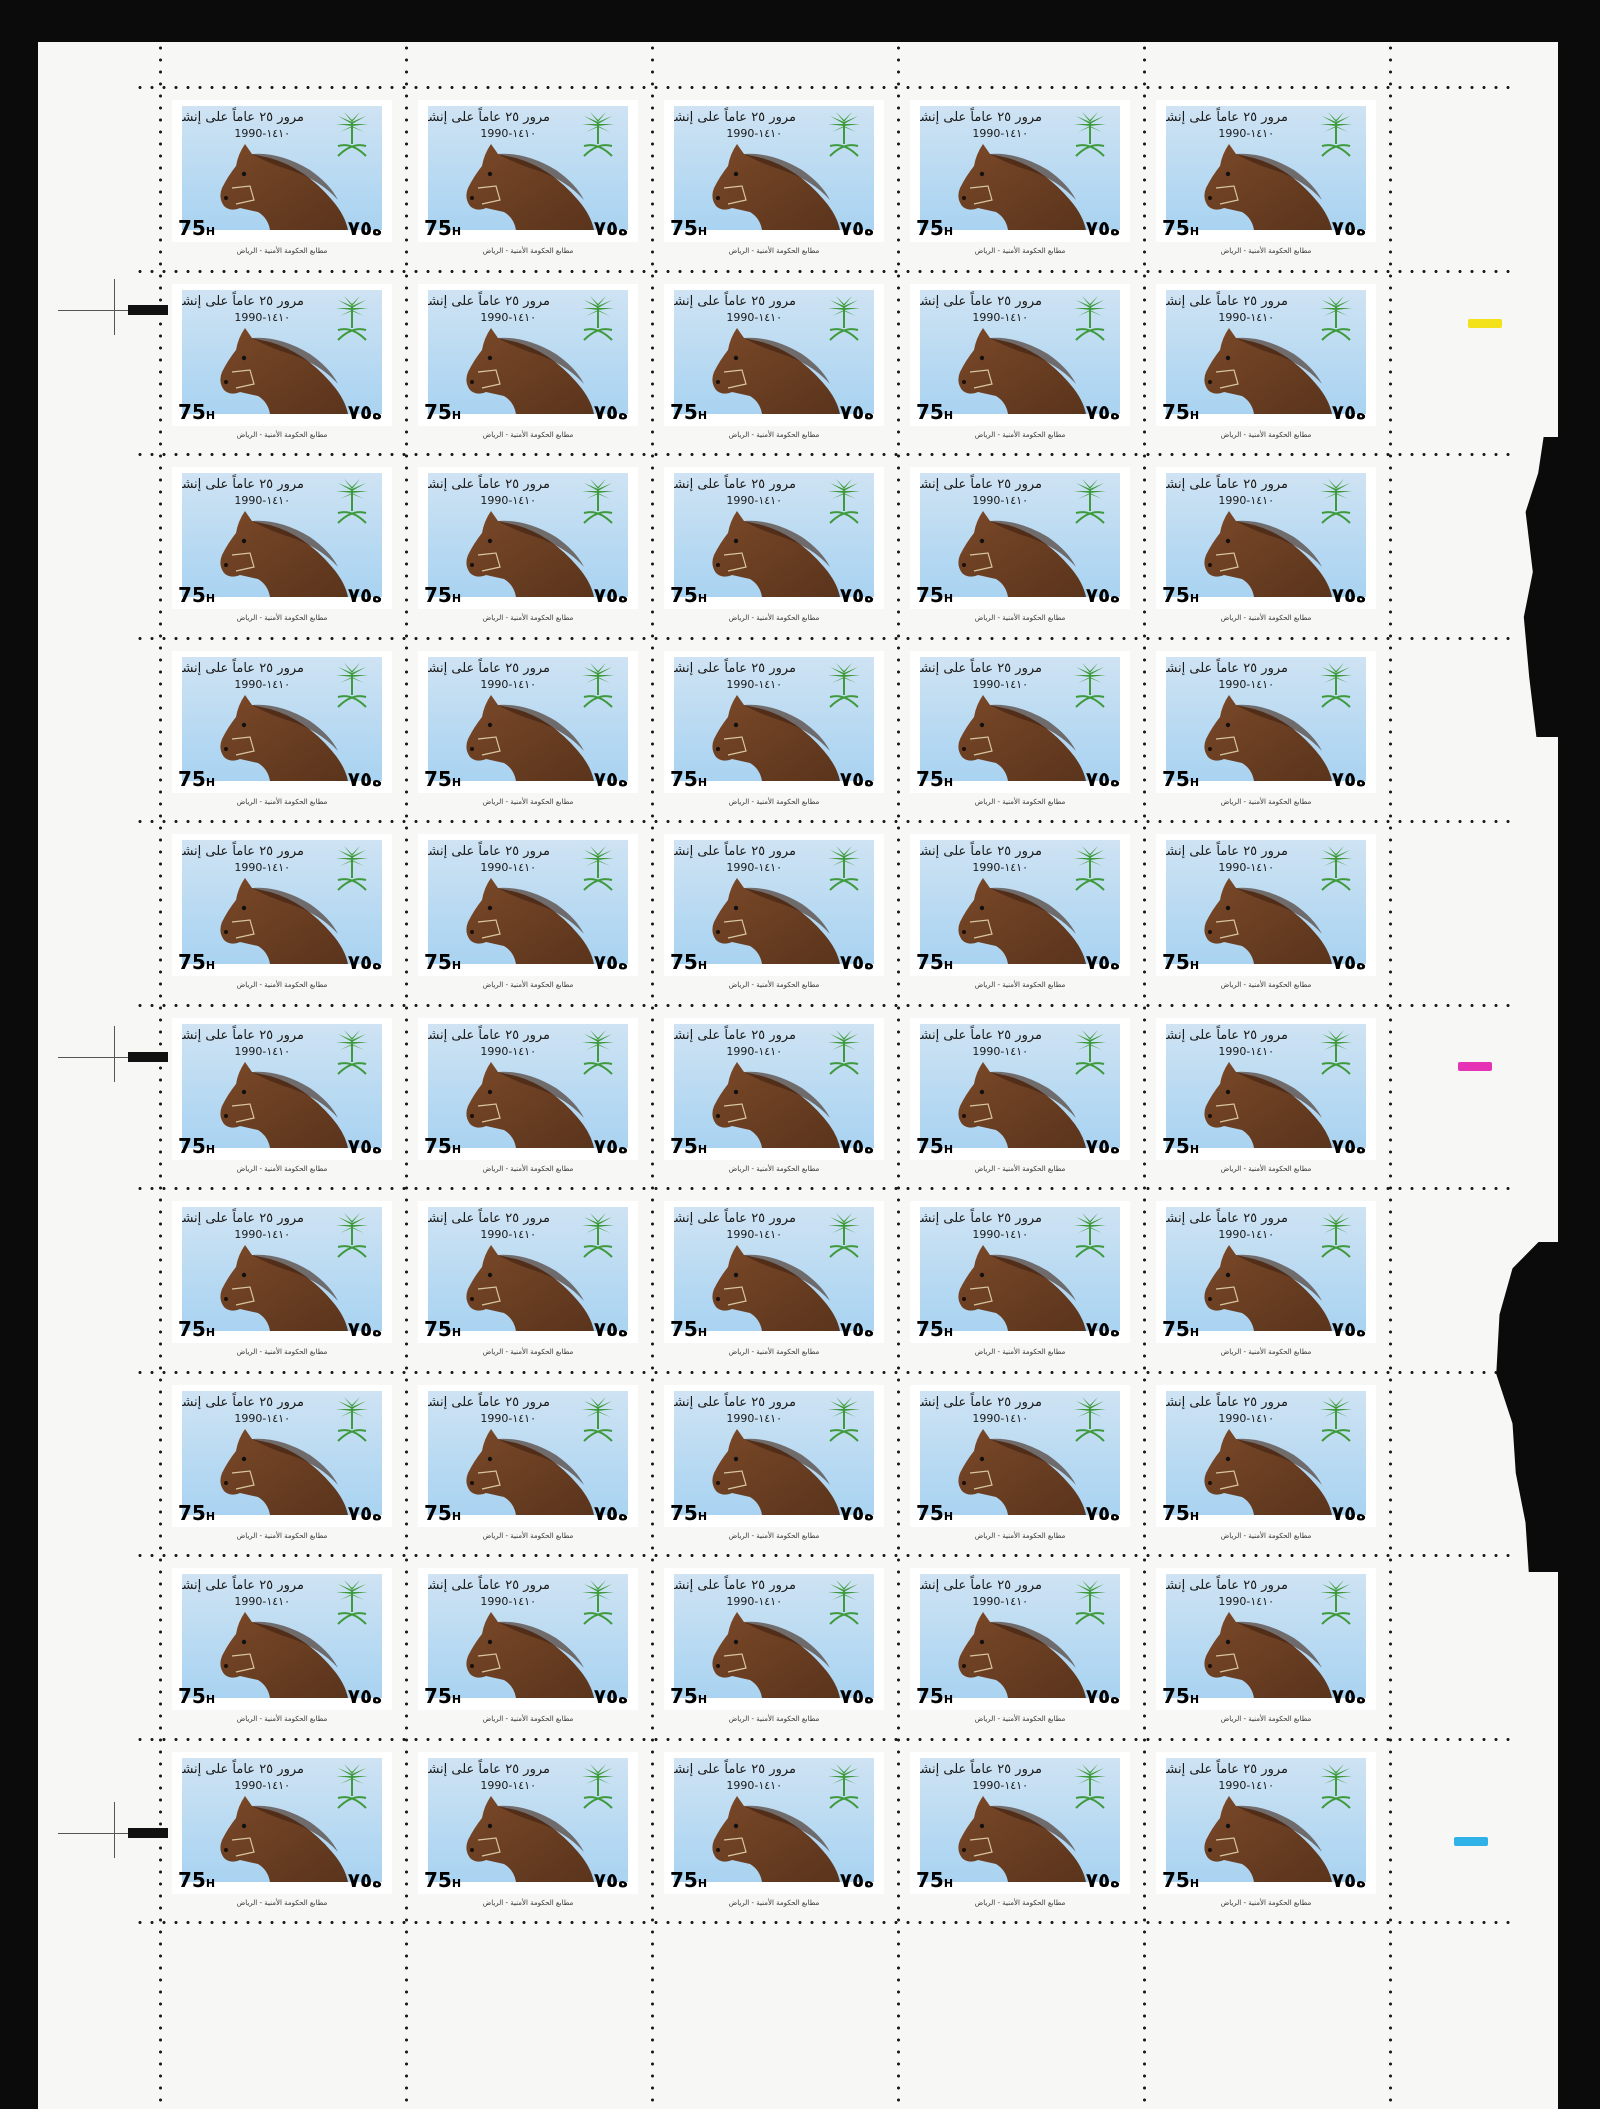  What do you see at coordinates (1144, 1075) in the screenshot?
I see `perforation-column` at bounding box center [1144, 1075].